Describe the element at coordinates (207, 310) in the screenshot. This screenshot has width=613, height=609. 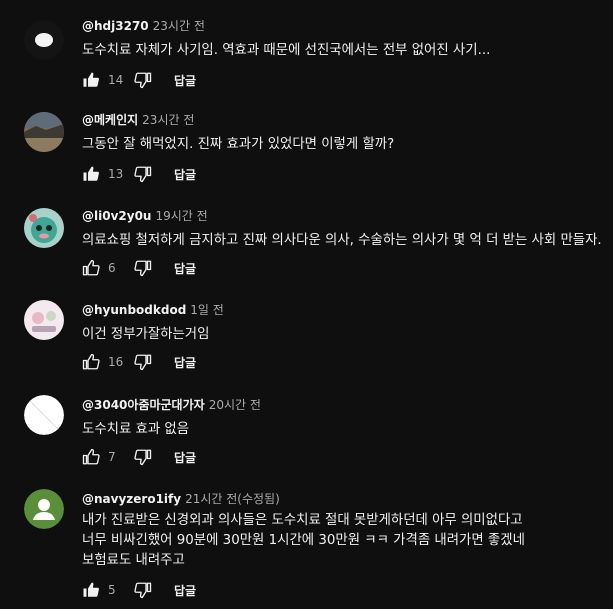
I see `comment-timestamp: 1일 전` at that location.